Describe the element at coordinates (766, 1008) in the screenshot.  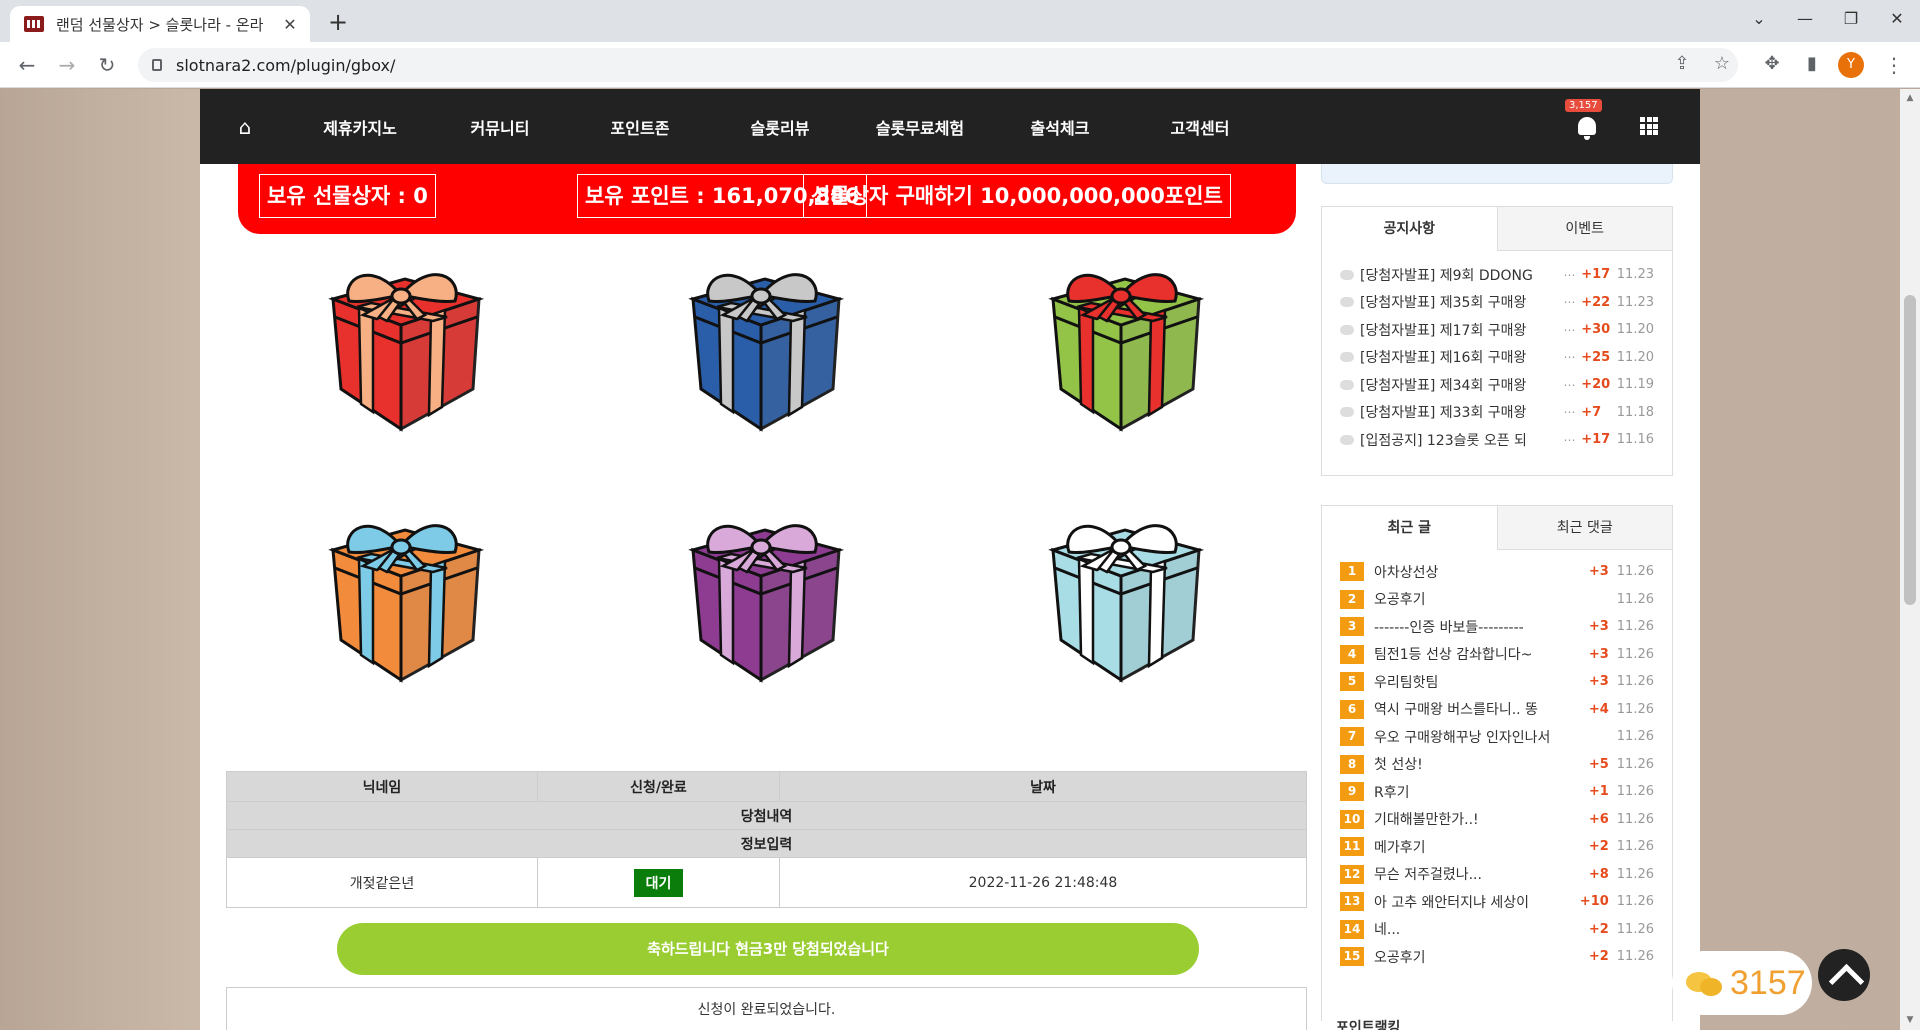
I see `request-complete-text: 신청이 완료되었습니다.` at that location.